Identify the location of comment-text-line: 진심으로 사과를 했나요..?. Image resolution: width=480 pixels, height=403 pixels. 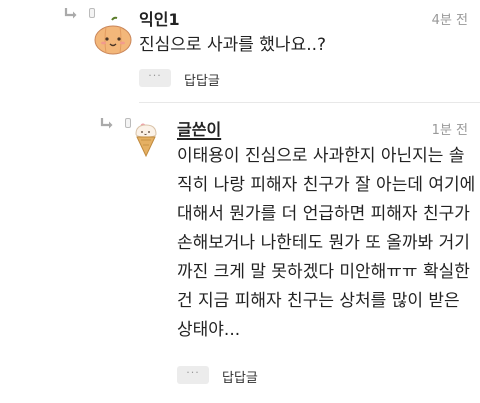
(233, 45).